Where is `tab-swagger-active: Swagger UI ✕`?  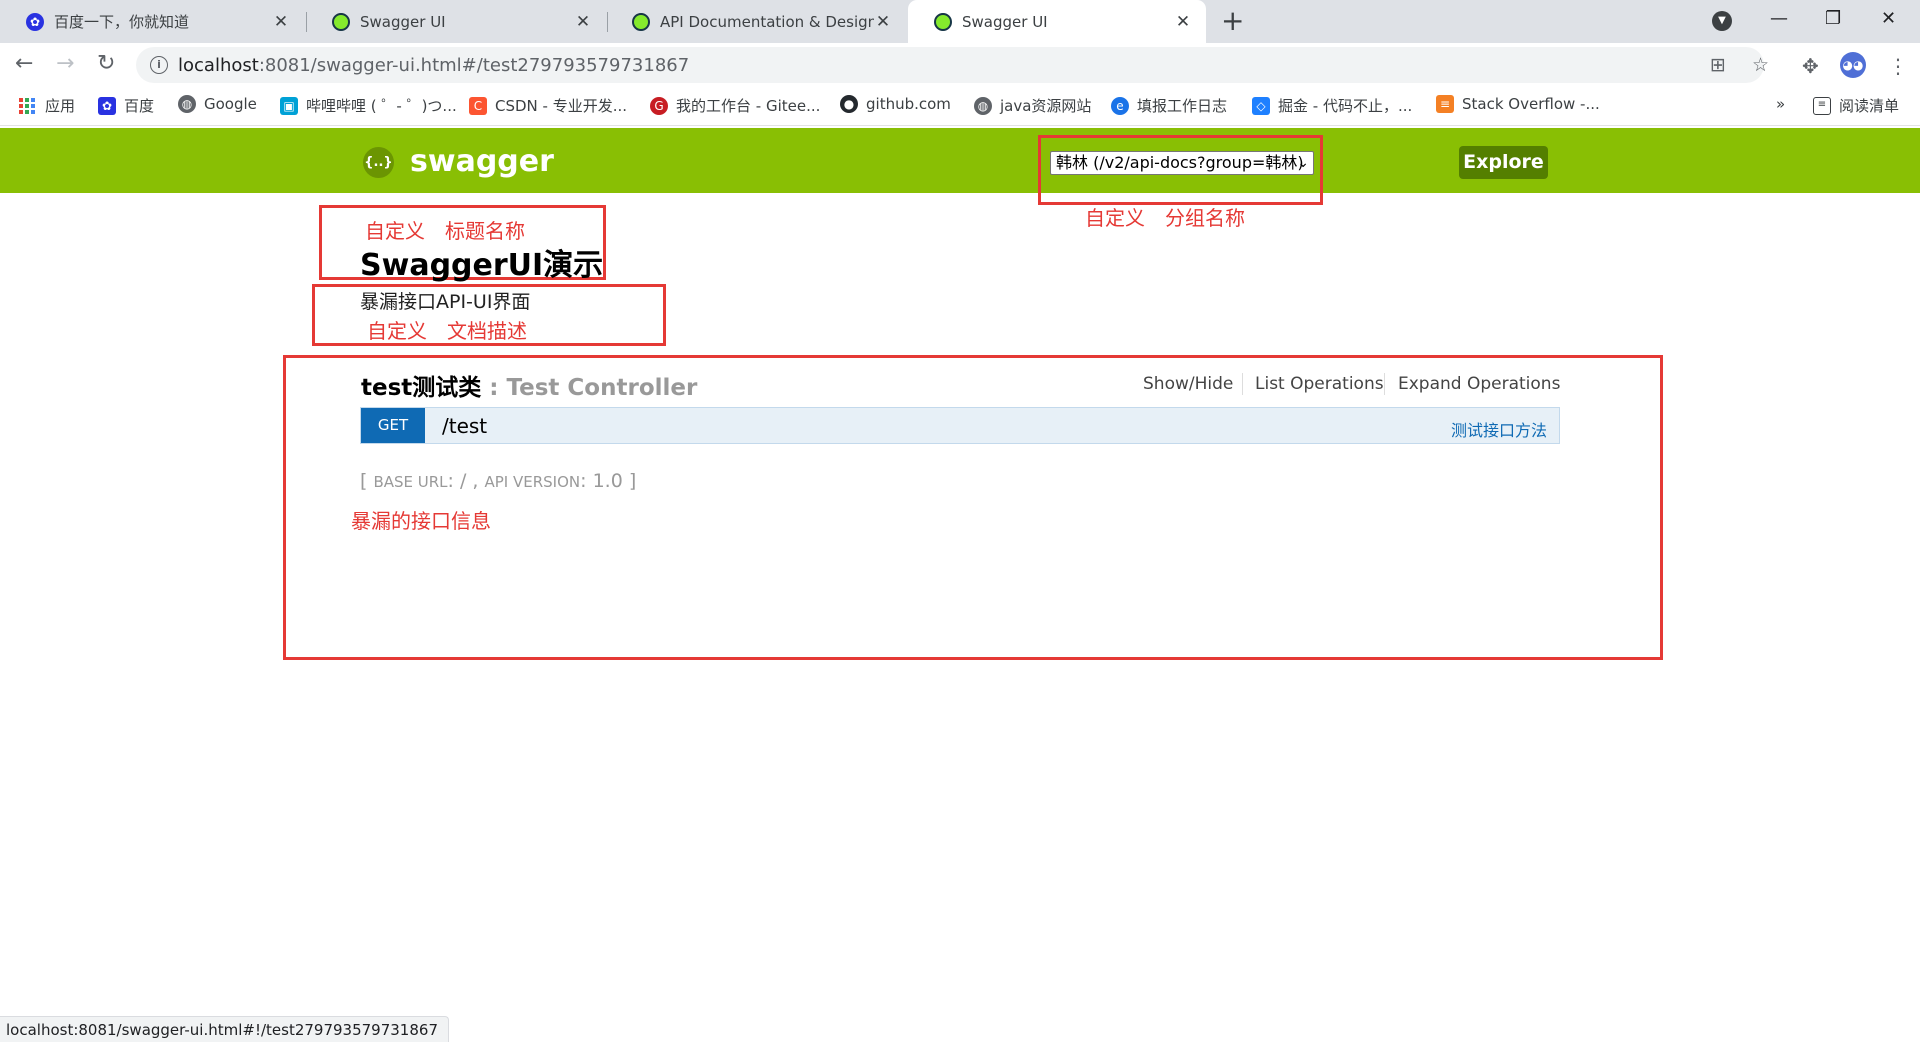
tab-swagger-active: Swagger UI ✕ is located at coordinates (1057, 21).